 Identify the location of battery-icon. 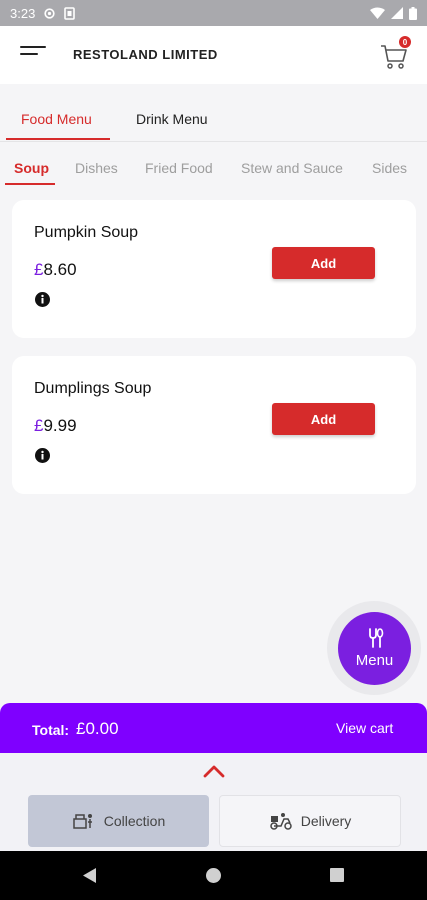
(413, 13).